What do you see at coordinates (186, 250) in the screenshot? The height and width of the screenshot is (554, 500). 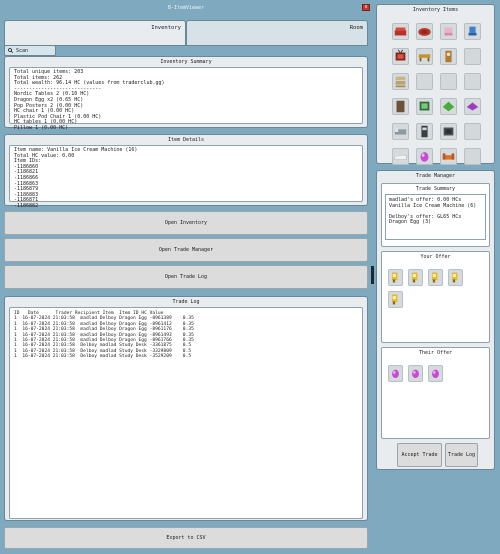 I see `open-trade-manager-button: Open Trade Manager` at bounding box center [186, 250].